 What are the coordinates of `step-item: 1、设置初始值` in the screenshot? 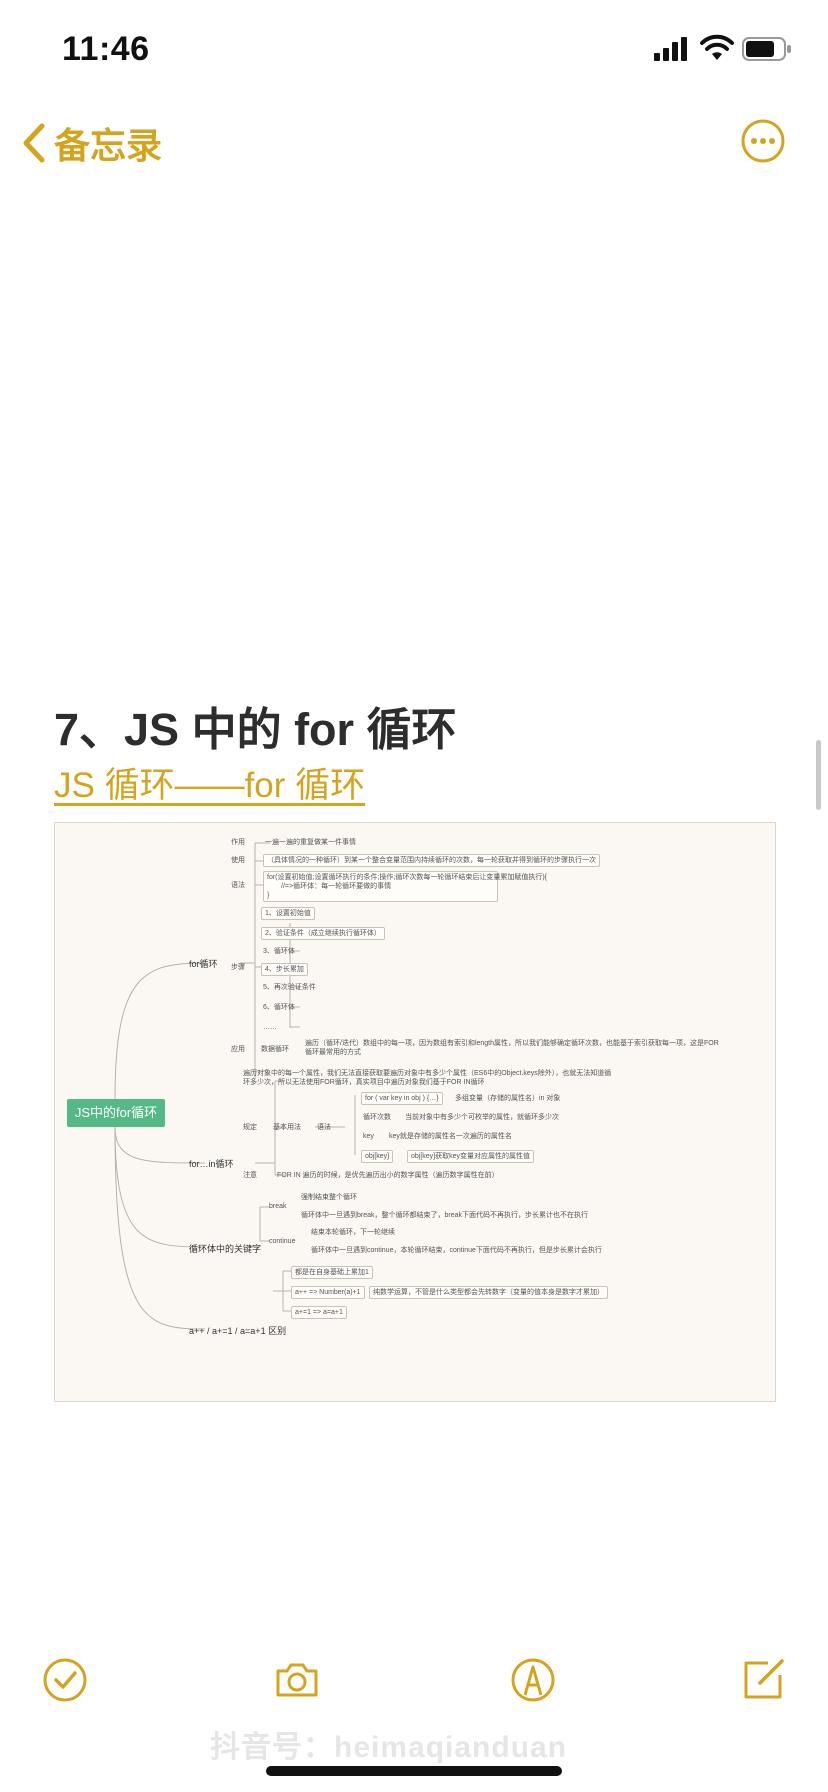 It's located at (288, 913).